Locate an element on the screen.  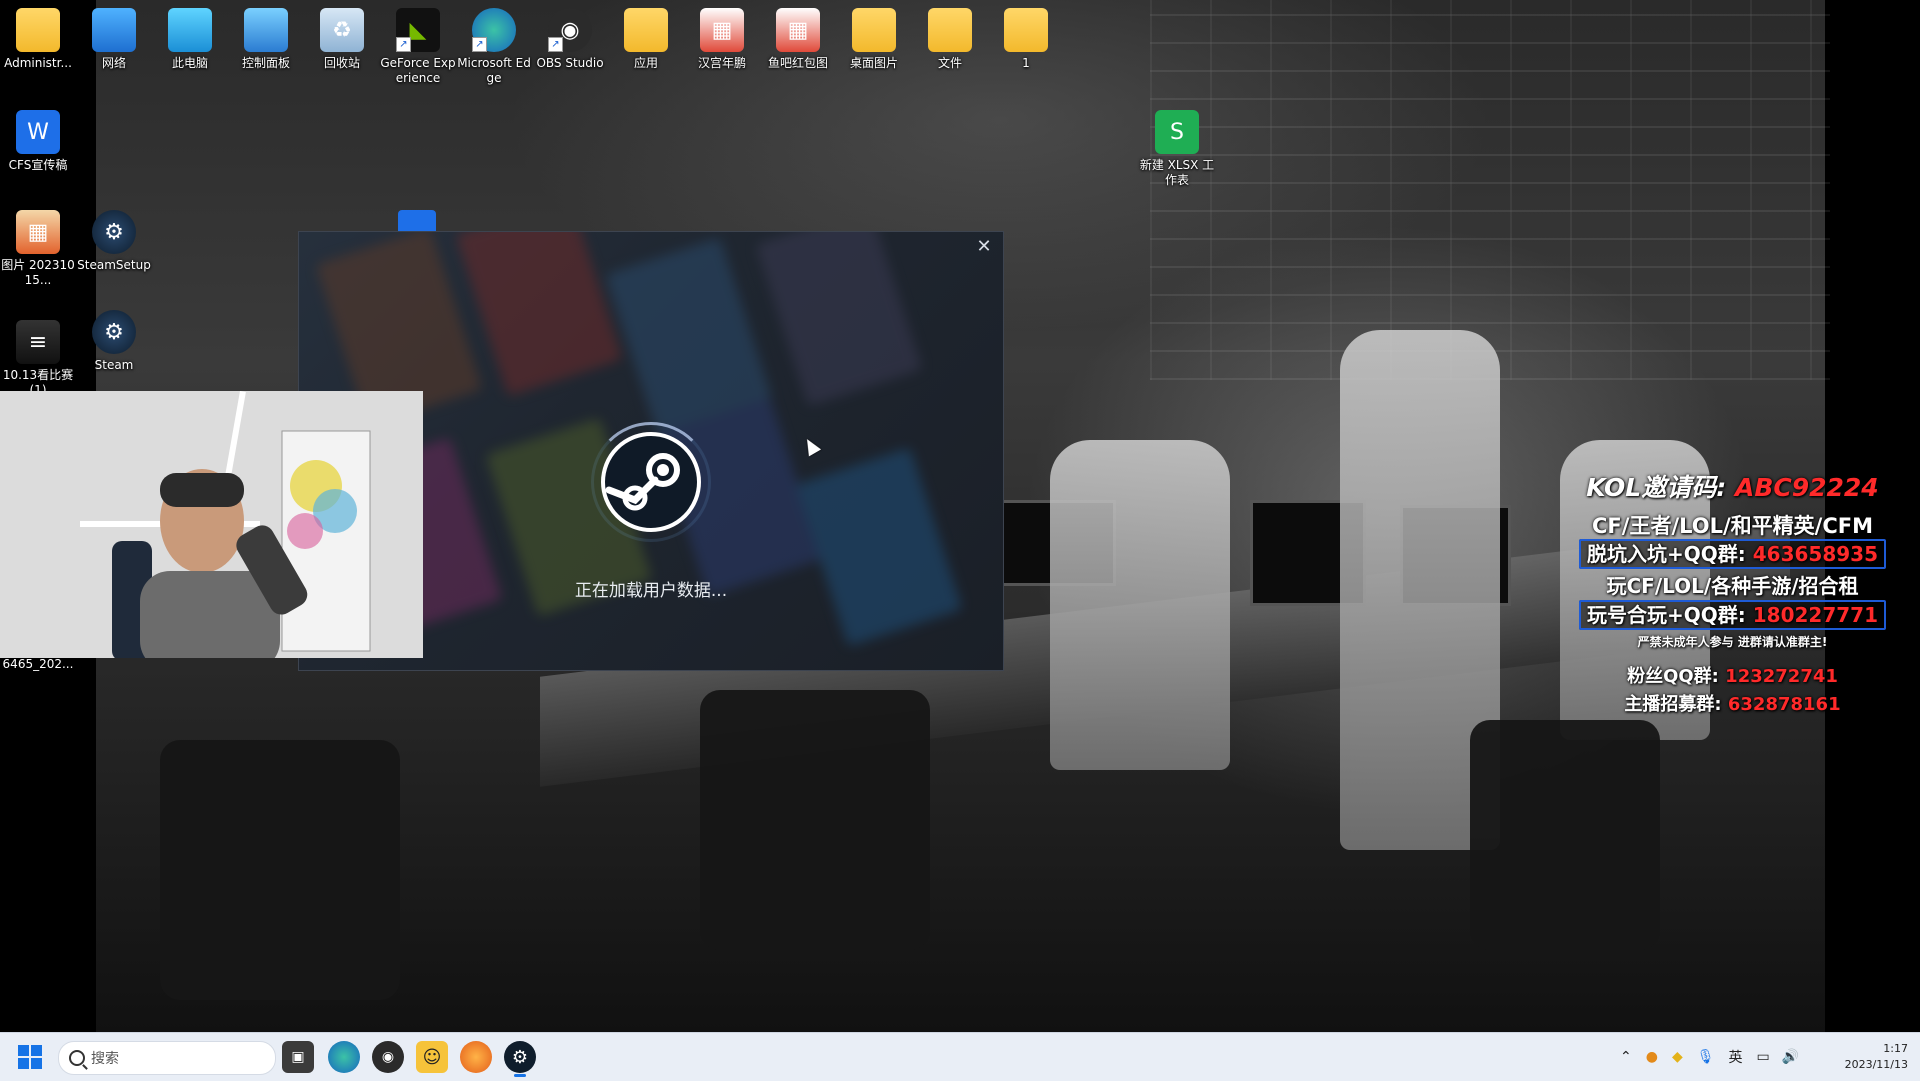
tray-app-icon: ◆ is located at coordinates (1677, 1057).